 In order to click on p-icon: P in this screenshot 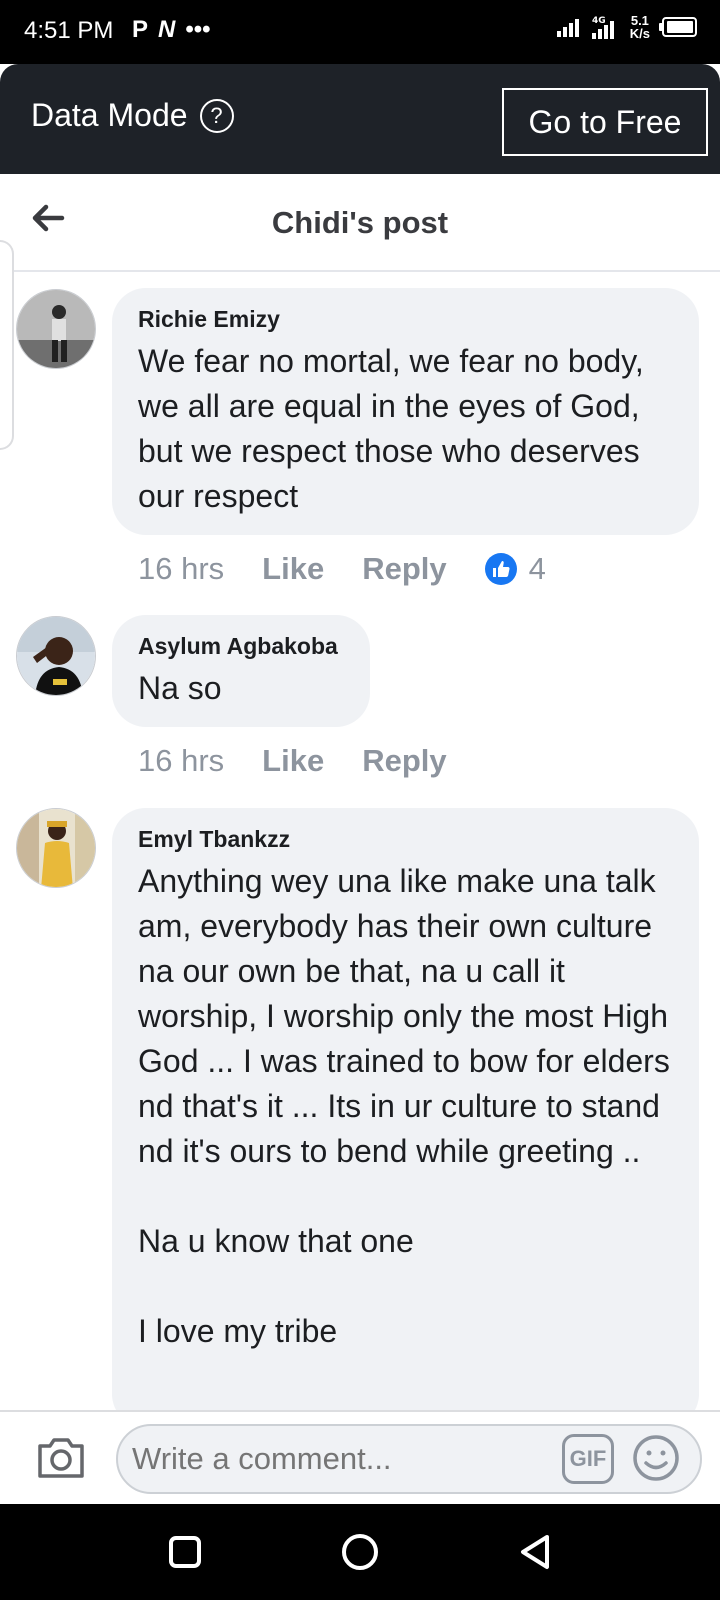, I will do `click(140, 29)`.